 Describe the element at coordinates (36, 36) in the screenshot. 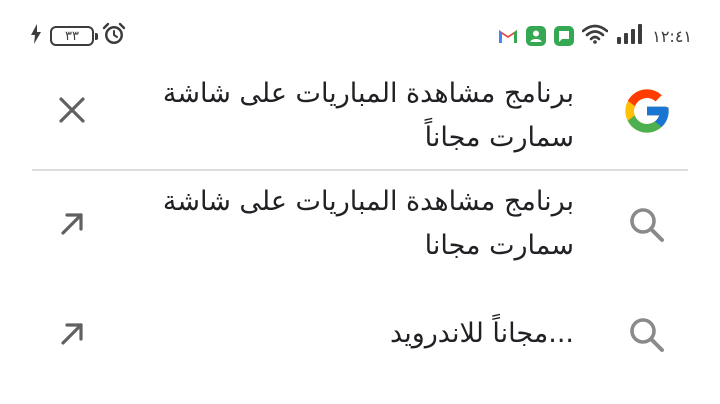

I see `charging-bolt-icon` at that location.